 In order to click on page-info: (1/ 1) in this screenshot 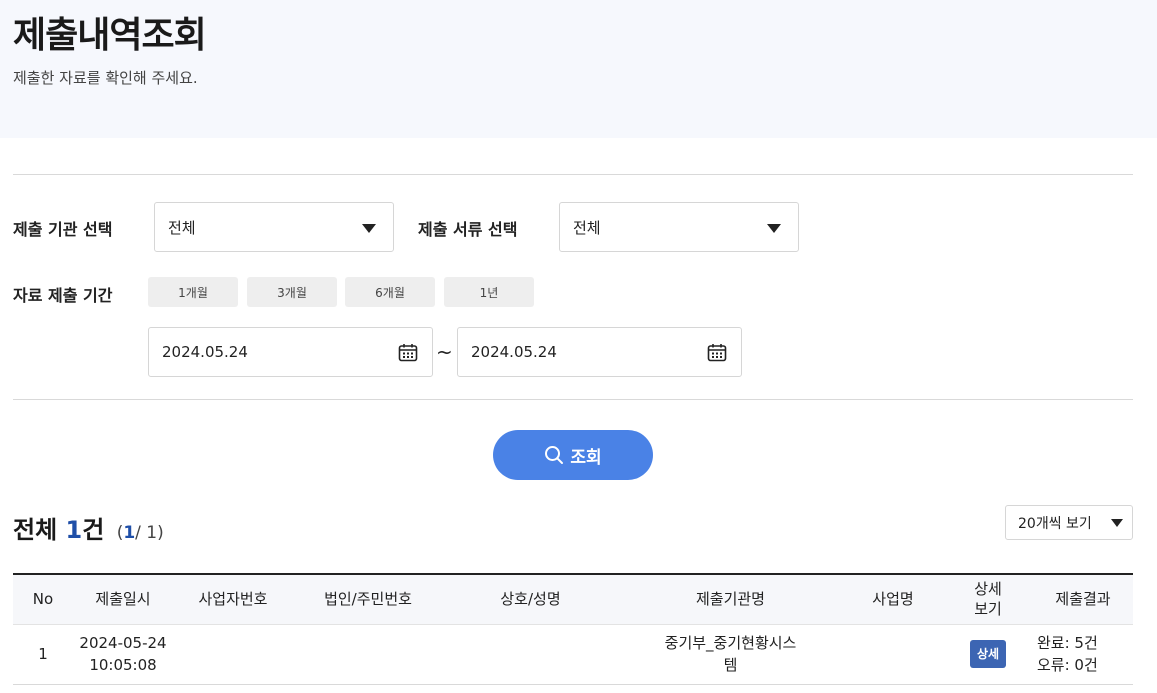, I will do `click(140, 533)`.